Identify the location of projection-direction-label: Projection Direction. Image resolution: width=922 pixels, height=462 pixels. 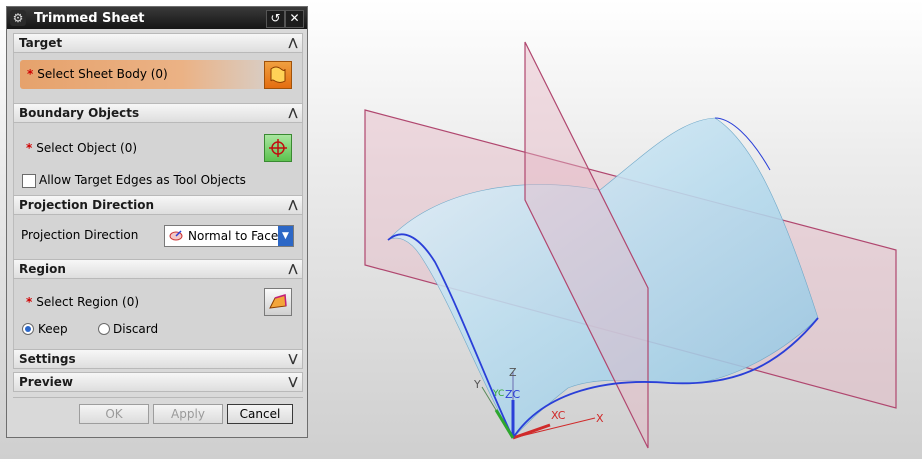
(80, 235).